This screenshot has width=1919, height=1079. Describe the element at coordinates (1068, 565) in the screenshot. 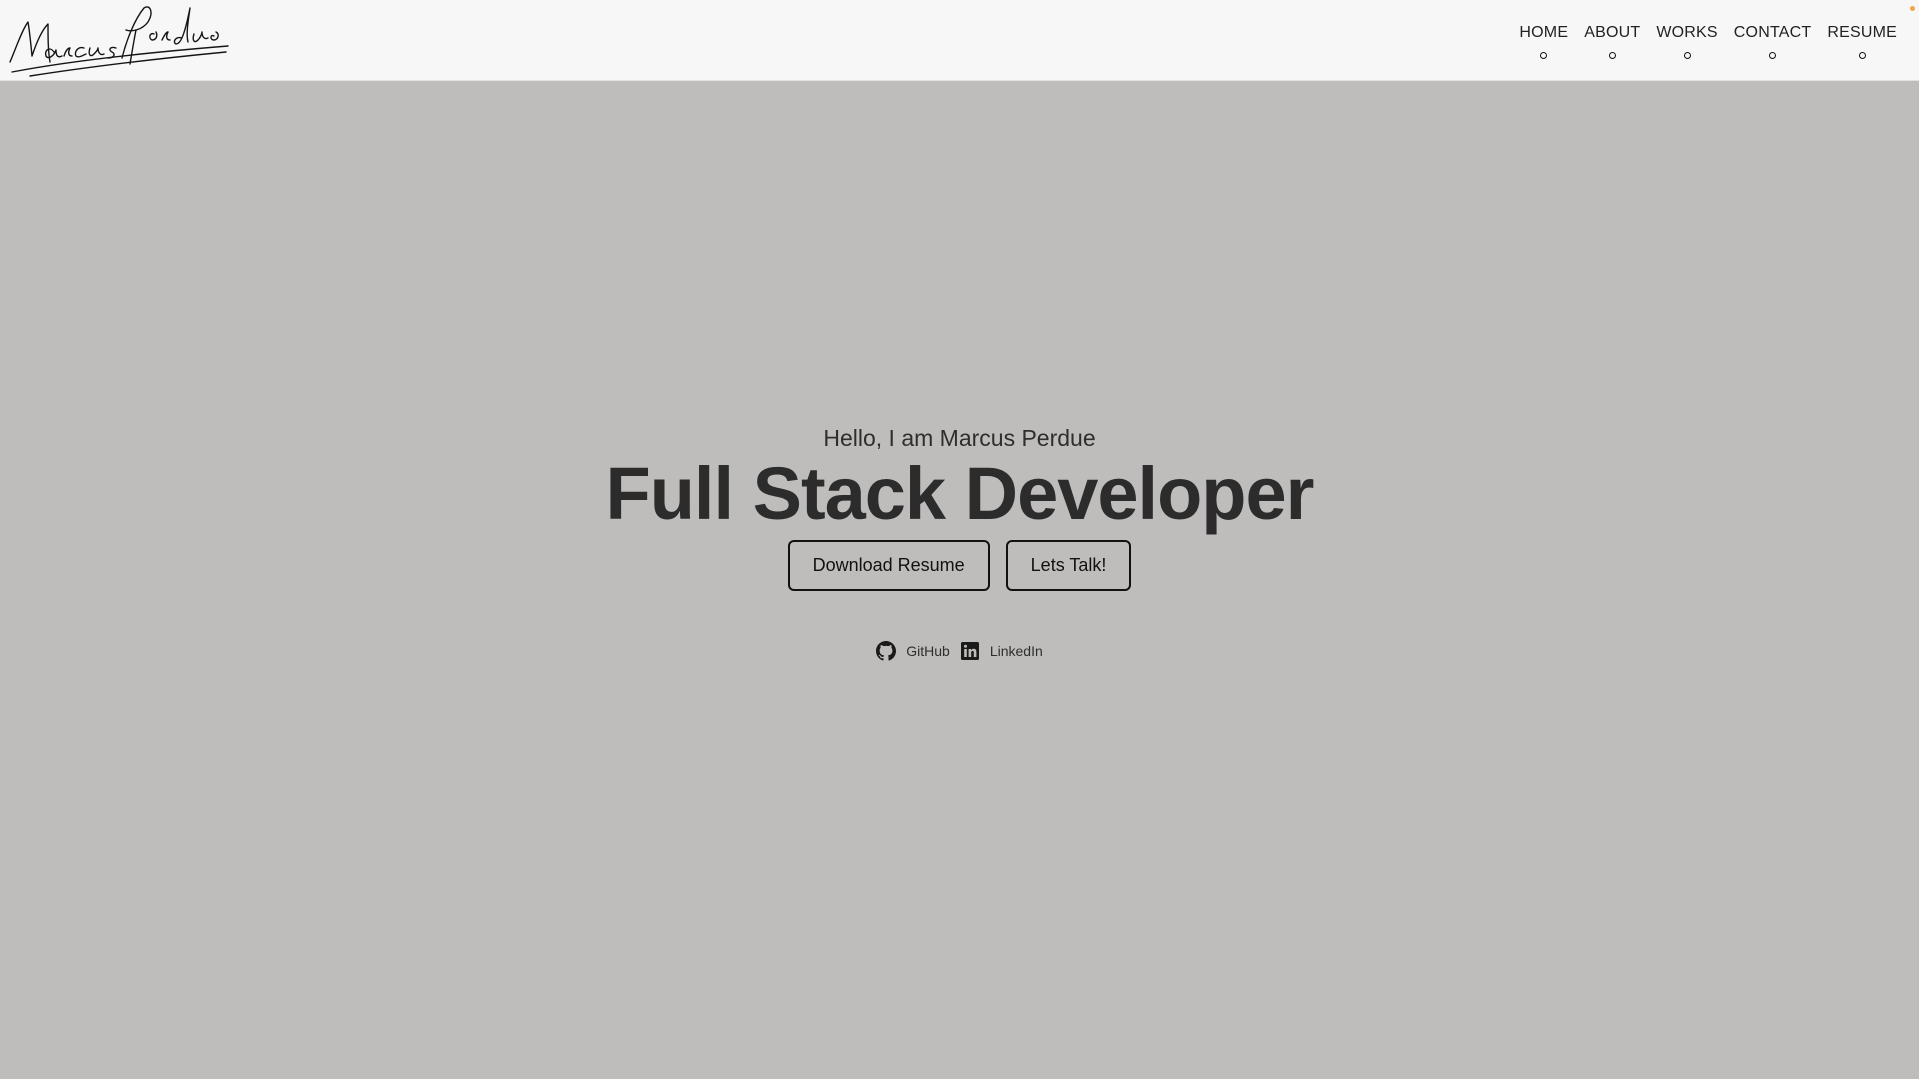

I see `lets-talk-button: Lets Talk!` at that location.